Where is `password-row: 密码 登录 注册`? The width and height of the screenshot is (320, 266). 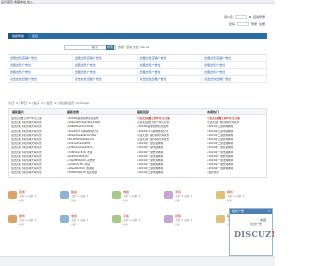
password-row: 密码 登录 注册 is located at coordinates (245, 24).